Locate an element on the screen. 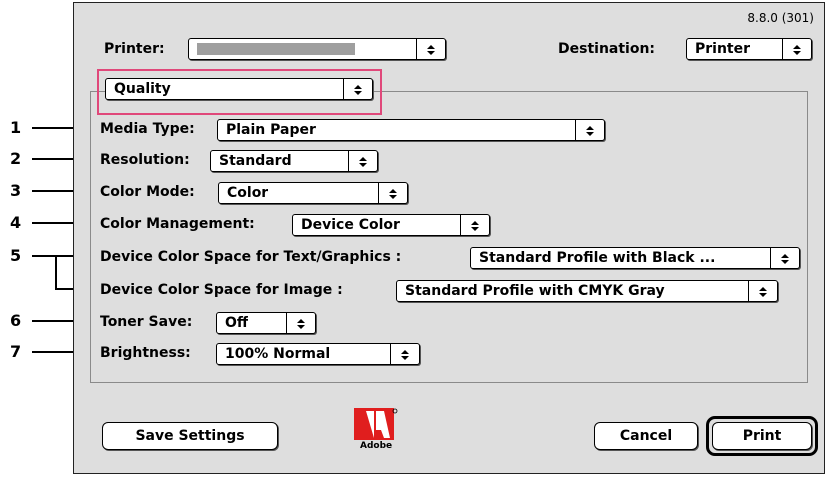 The width and height of the screenshot is (830, 480). cancel-button: Cancel is located at coordinates (646, 436).